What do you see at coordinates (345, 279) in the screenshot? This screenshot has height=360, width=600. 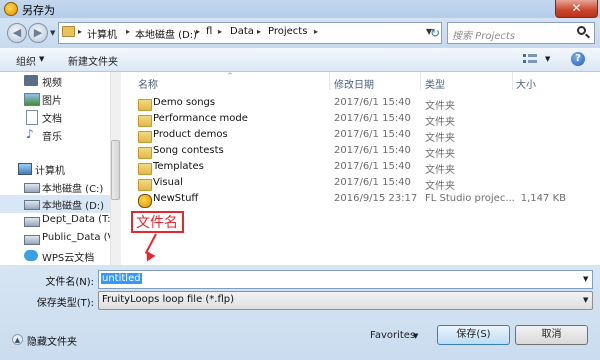 I see `filename-input` at bounding box center [345, 279].